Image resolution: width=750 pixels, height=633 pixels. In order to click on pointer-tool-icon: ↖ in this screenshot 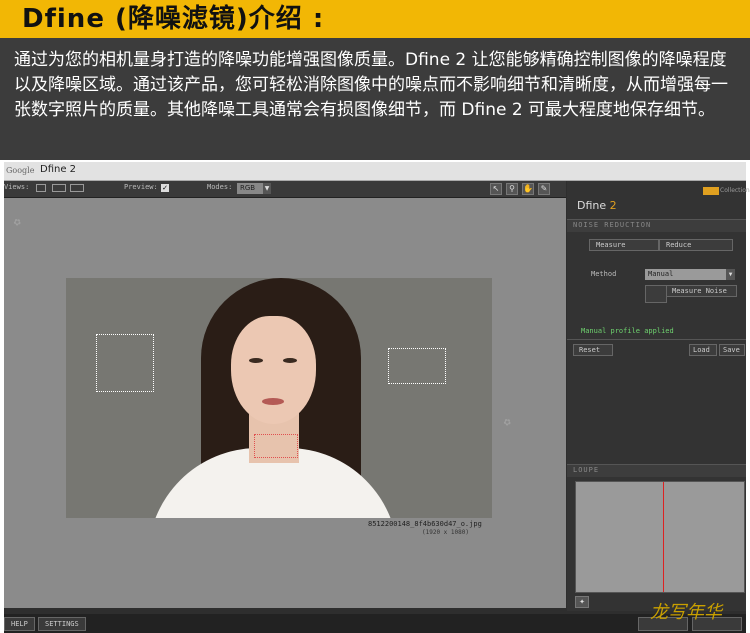, I will do `click(496, 189)`.